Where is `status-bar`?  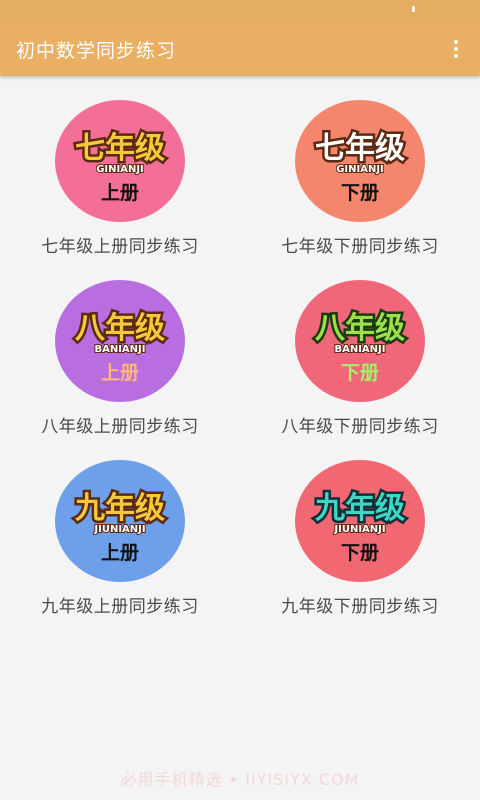
status-bar is located at coordinates (240, 11).